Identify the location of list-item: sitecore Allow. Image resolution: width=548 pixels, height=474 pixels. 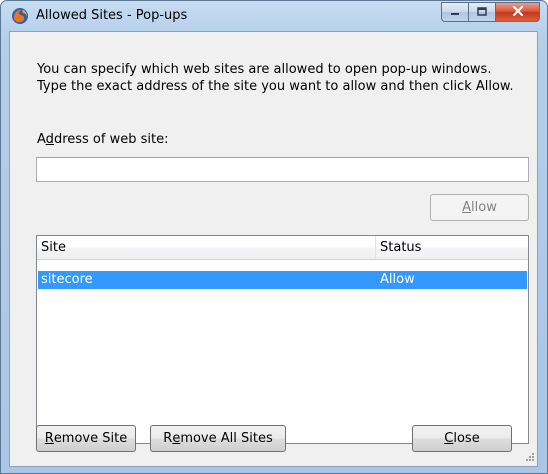
(282, 280).